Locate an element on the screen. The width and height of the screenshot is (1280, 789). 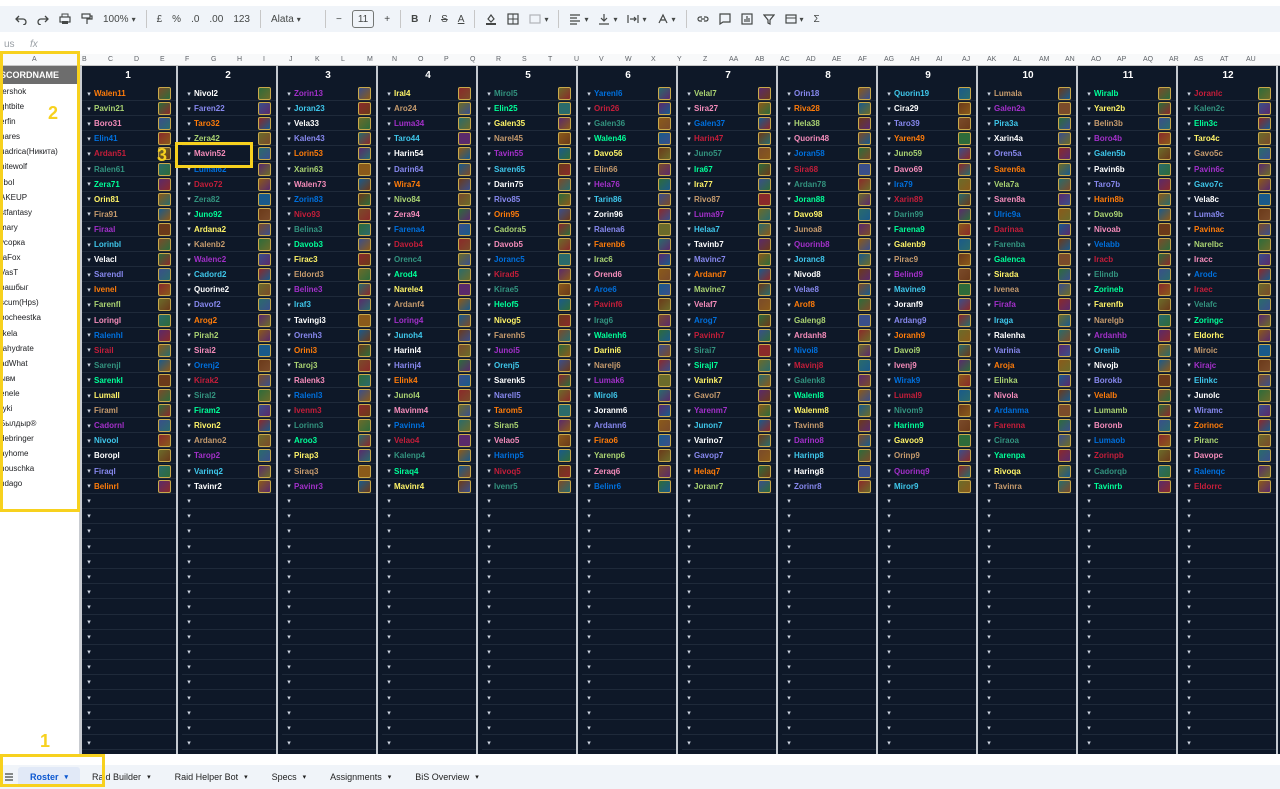
font-select: Alata is located at coordinates (293, 19).